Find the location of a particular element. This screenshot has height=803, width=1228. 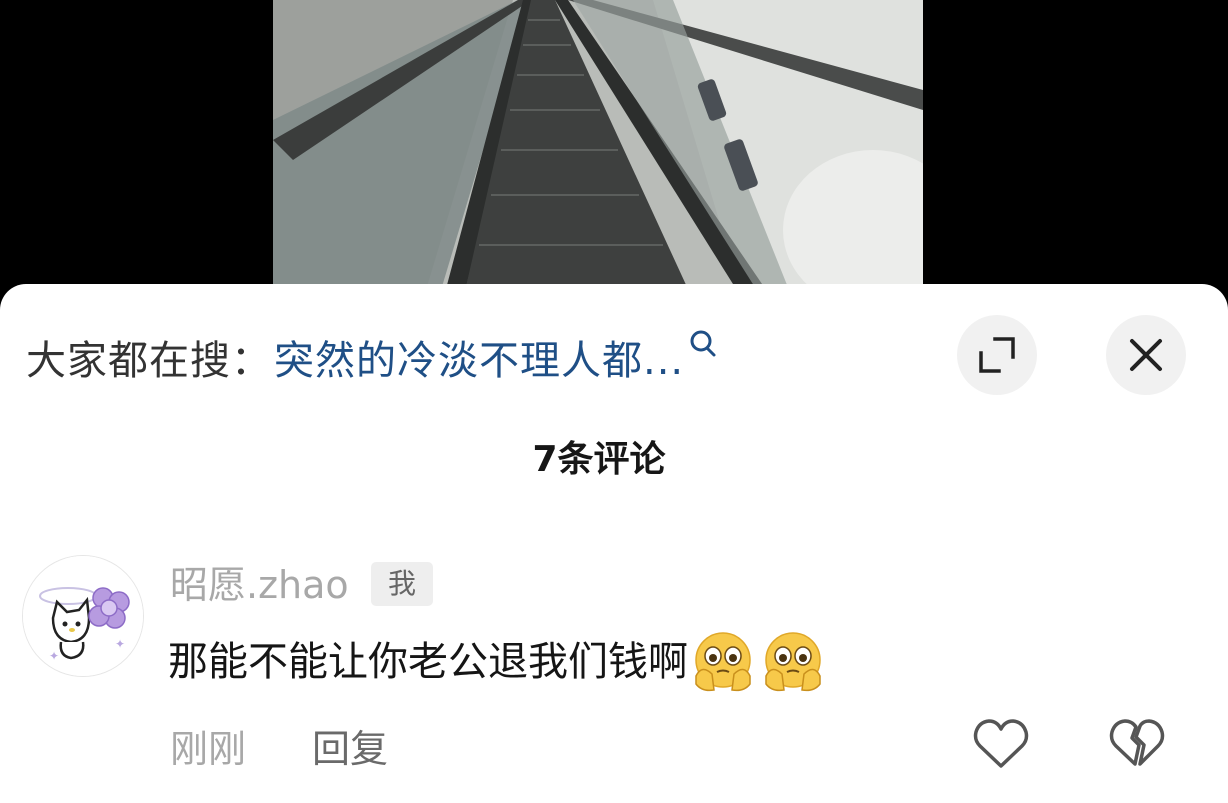

comment-text: 那能不能让你老公退我们钱啊 is located at coordinates (428, 662).